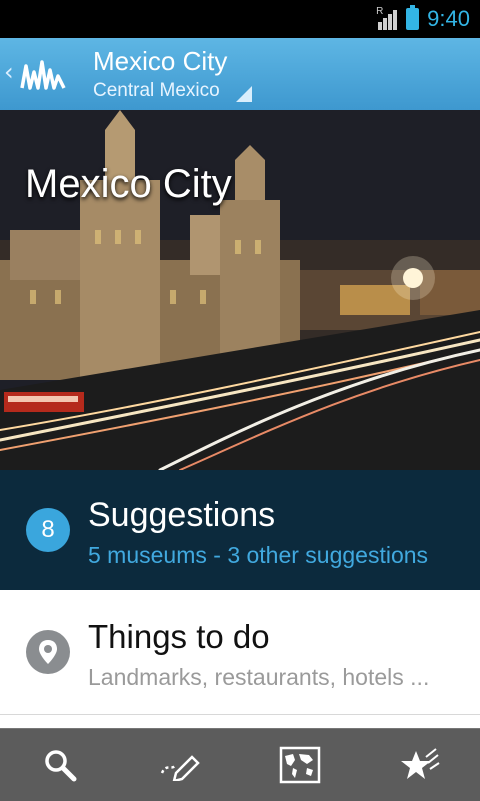 The height and width of the screenshot is (801, 480). Describe the element at coordinates (387, 18) in the screenshot. I see `signal-icon: R` at that location.